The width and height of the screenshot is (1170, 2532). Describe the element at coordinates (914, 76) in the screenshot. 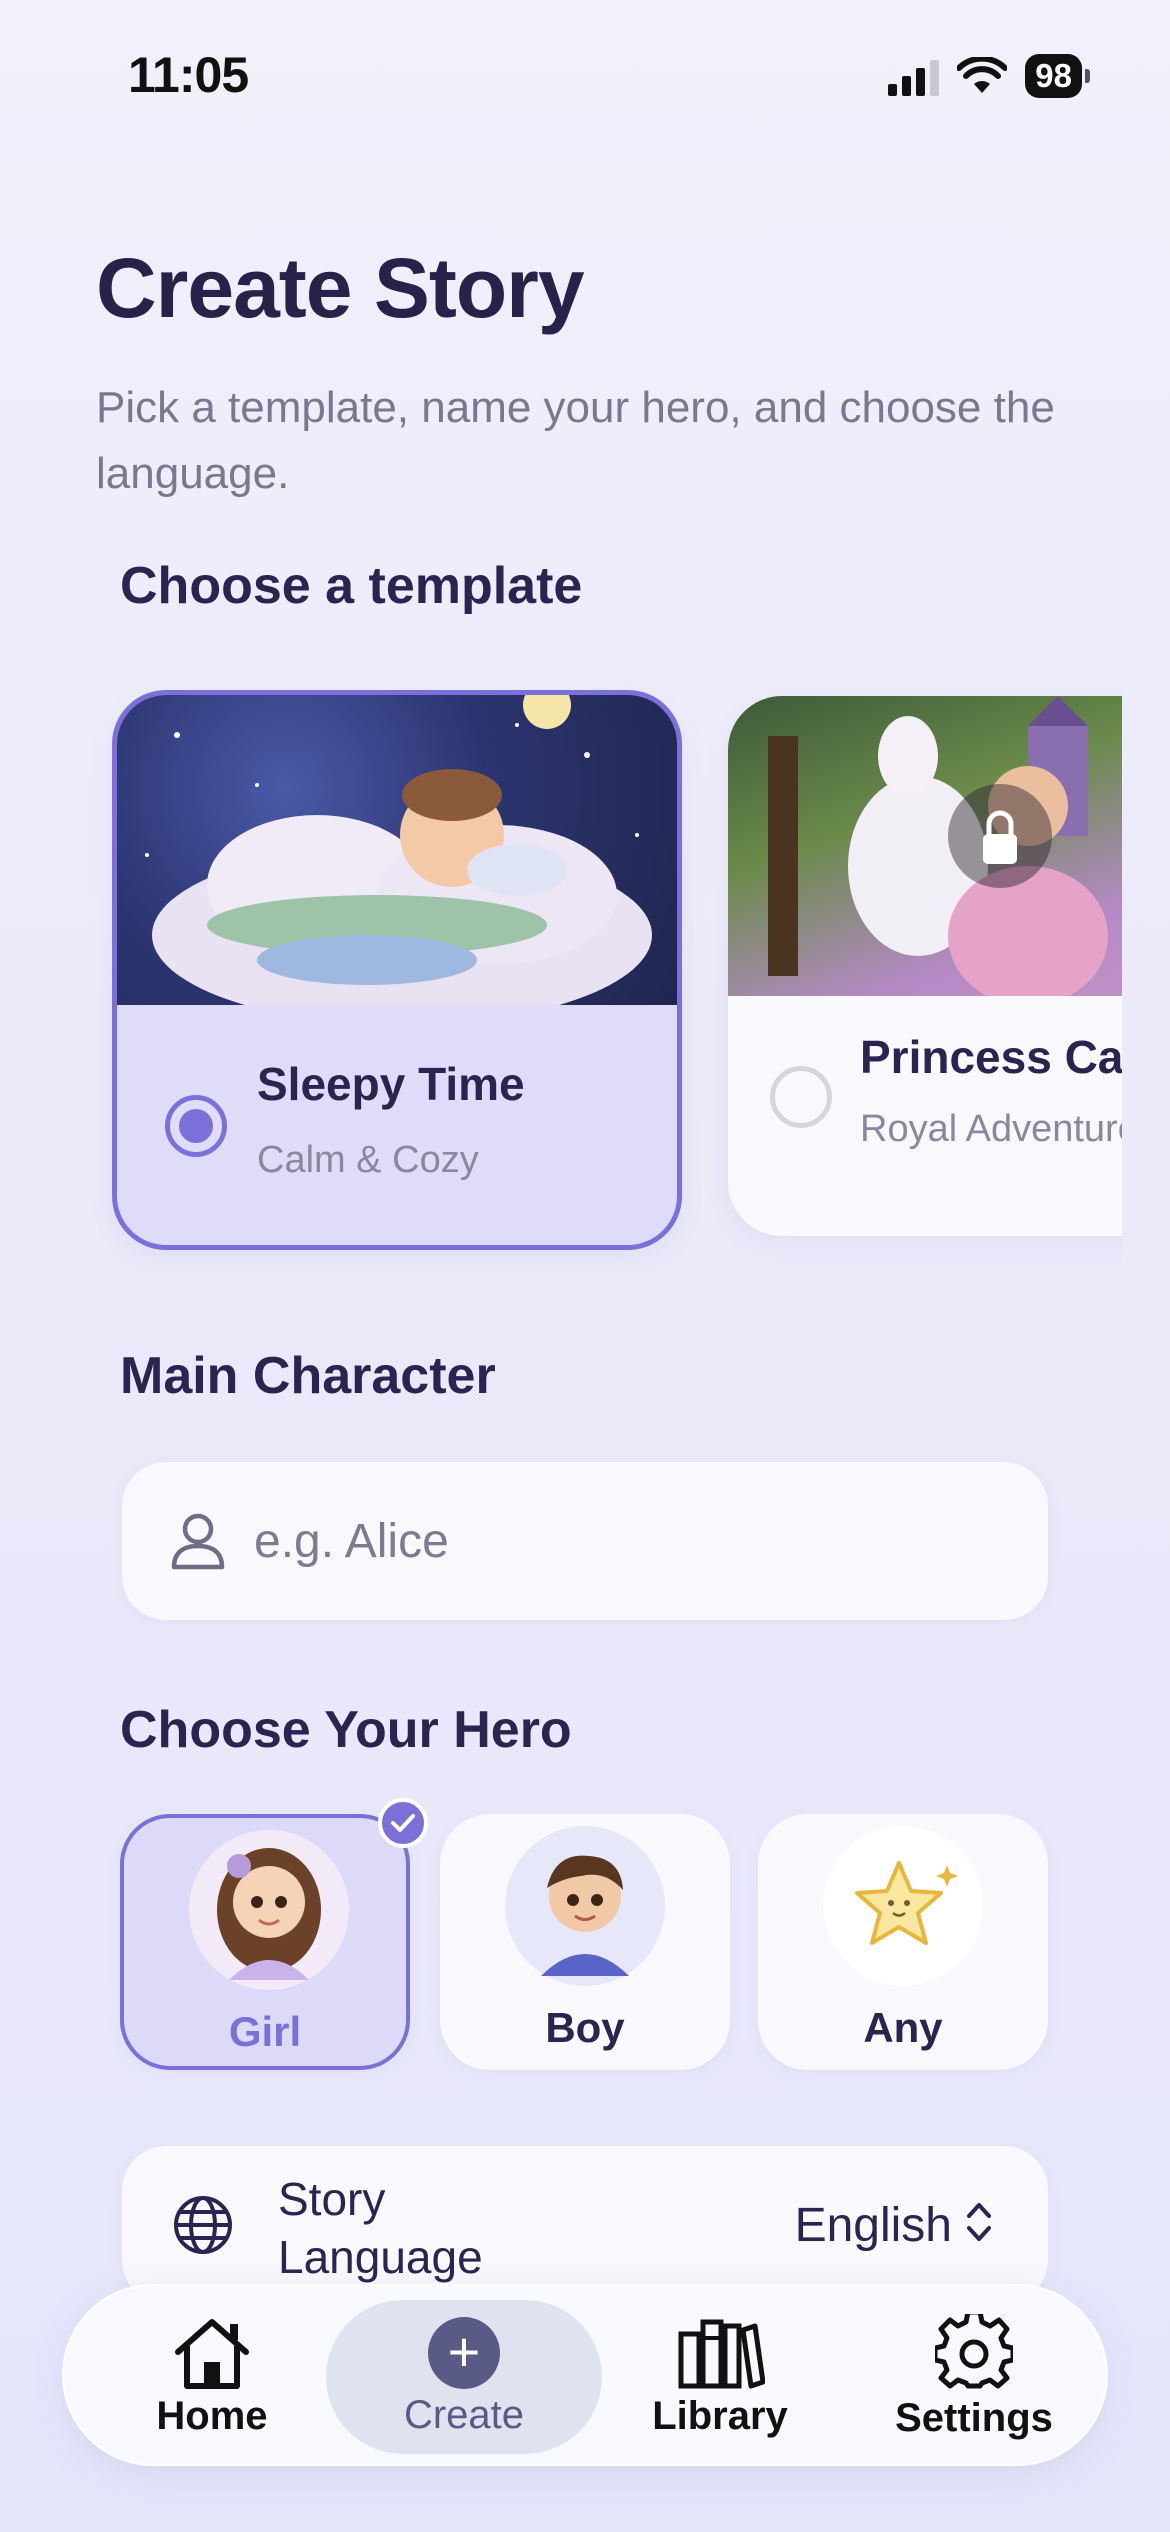

I see `cellular-signal-icon` at that location.